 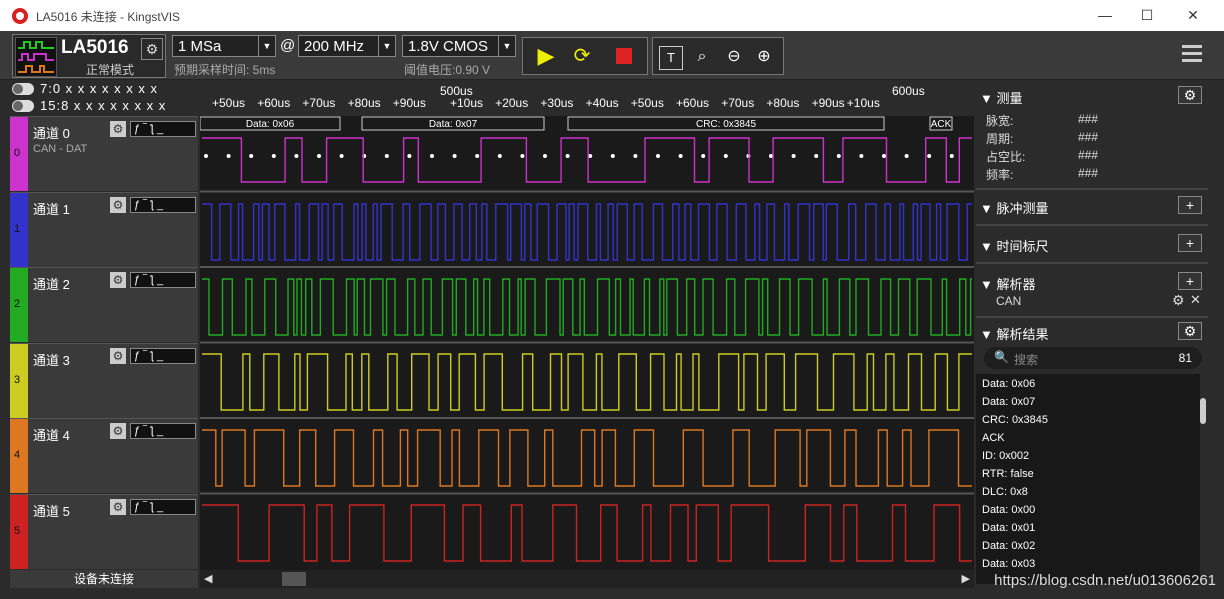 What do you see at coordinates (546, 56) in the screenshot?
I see `play-icon: ▶` at bounding box center [546, 56].